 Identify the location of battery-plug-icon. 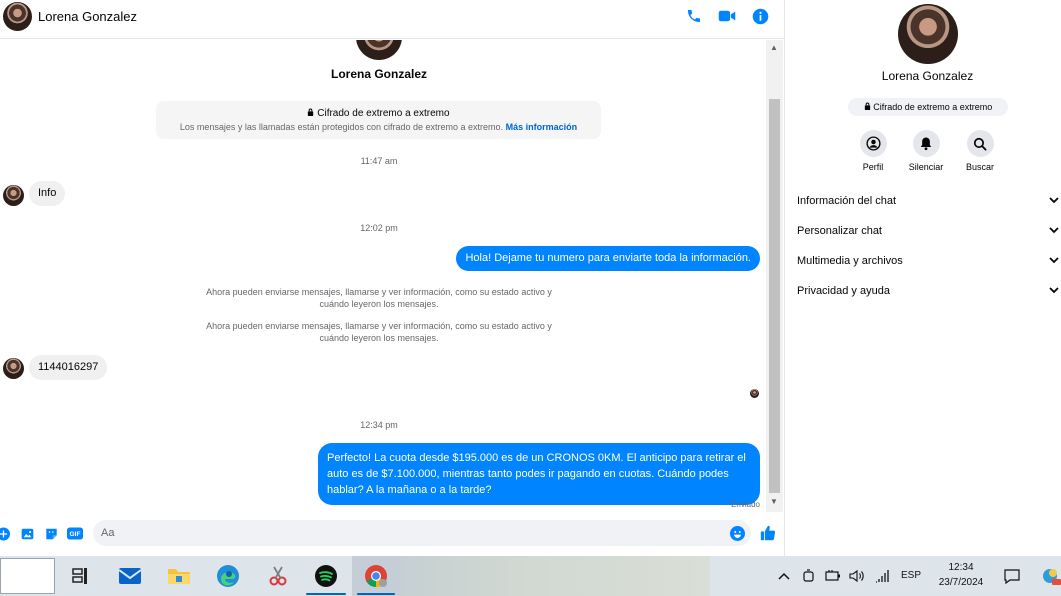
(833, 576).